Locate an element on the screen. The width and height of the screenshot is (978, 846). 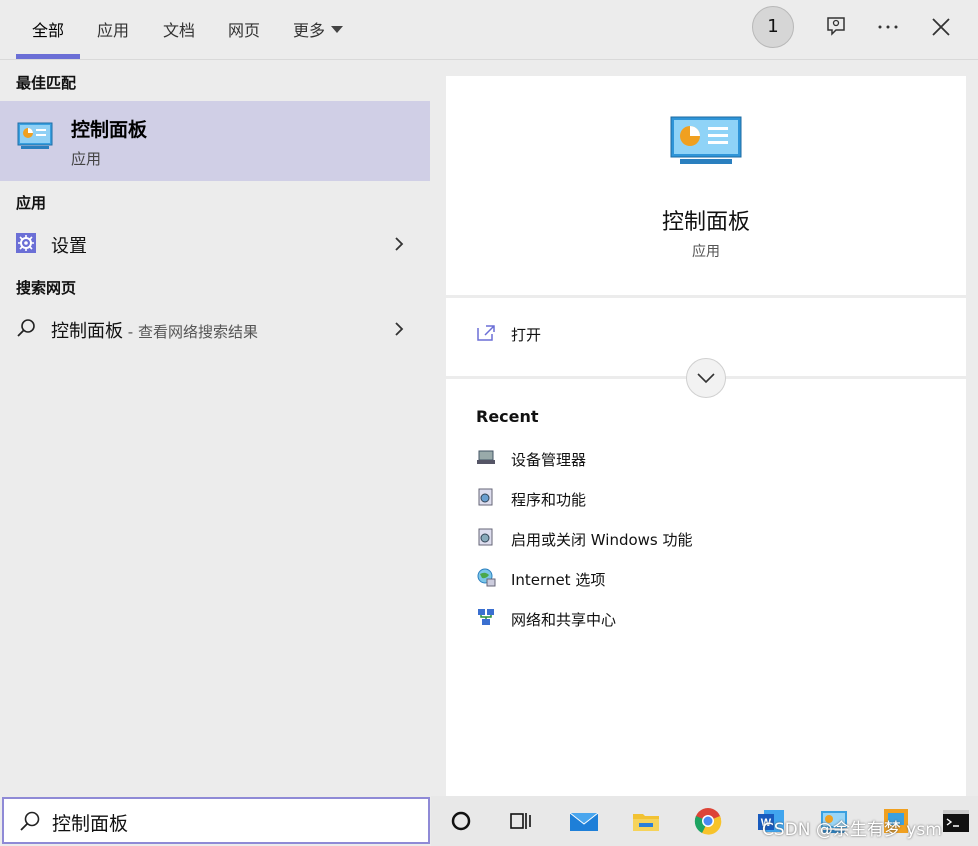
terminal-icon is located at coordinates (956, 821).